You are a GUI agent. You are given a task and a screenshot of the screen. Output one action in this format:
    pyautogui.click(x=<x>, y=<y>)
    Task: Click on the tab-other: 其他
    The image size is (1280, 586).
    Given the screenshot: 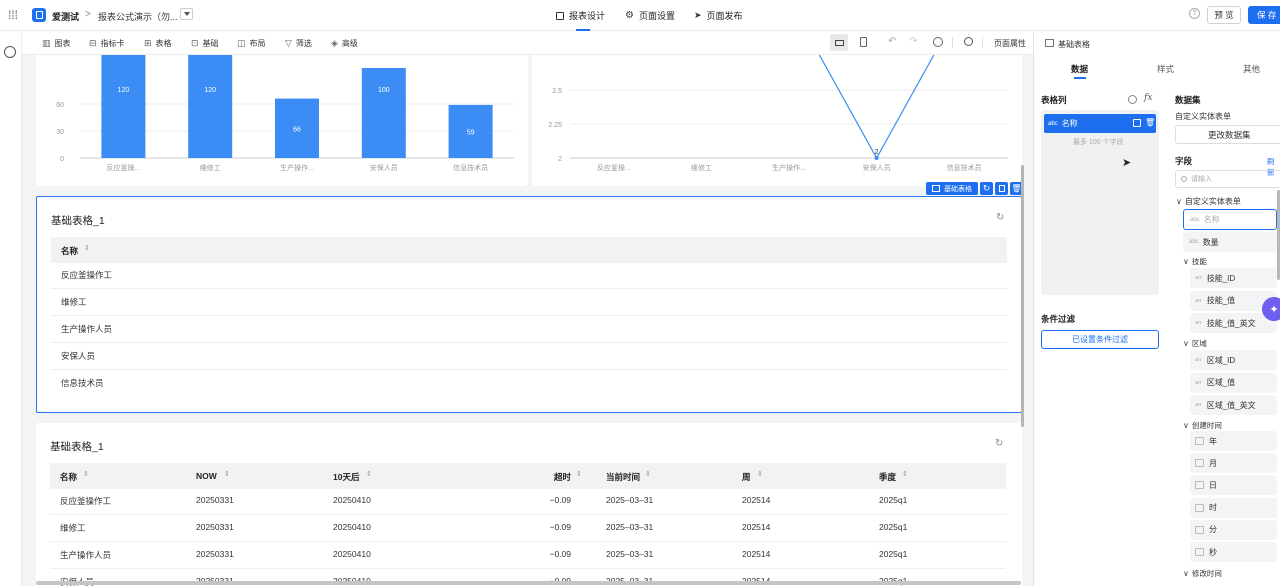 What is the action you would take?
    pyautogui.click(x=1251, y=69)
    